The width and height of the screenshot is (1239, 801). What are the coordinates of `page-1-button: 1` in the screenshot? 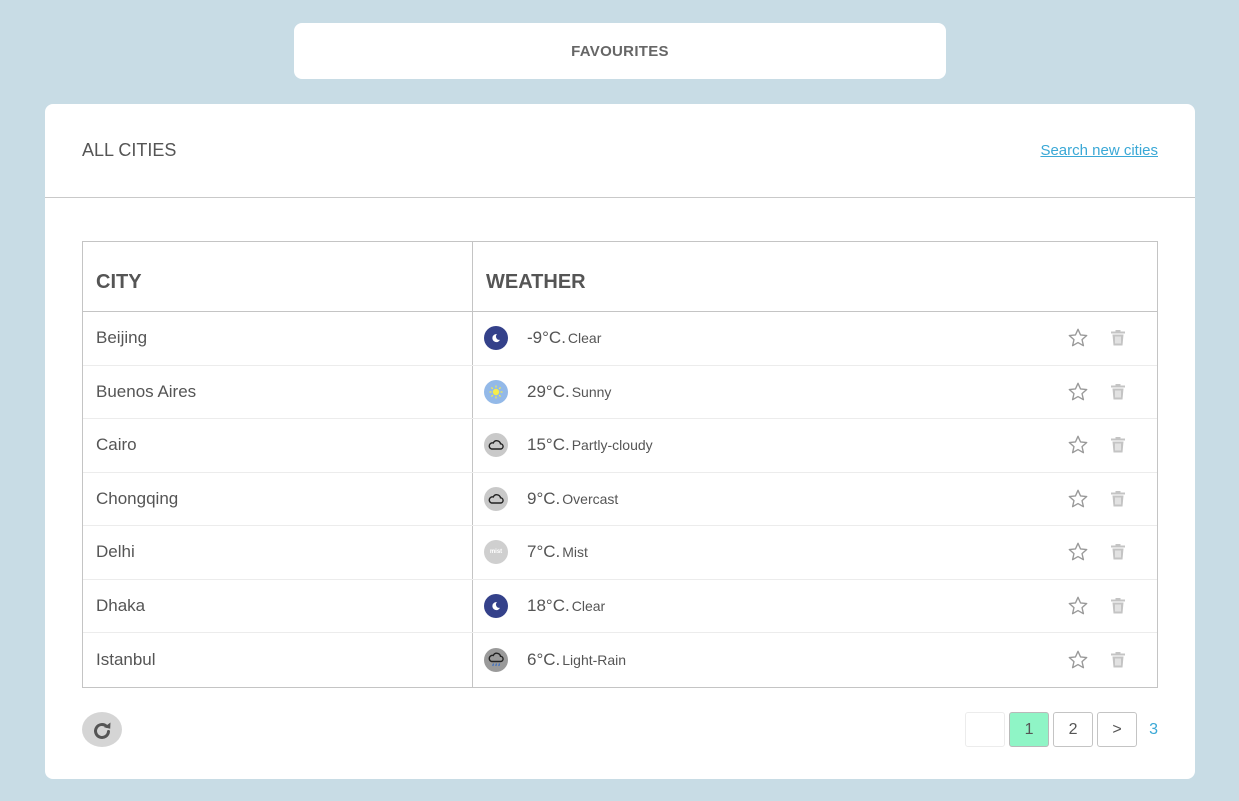 It's located at (1029, 729).